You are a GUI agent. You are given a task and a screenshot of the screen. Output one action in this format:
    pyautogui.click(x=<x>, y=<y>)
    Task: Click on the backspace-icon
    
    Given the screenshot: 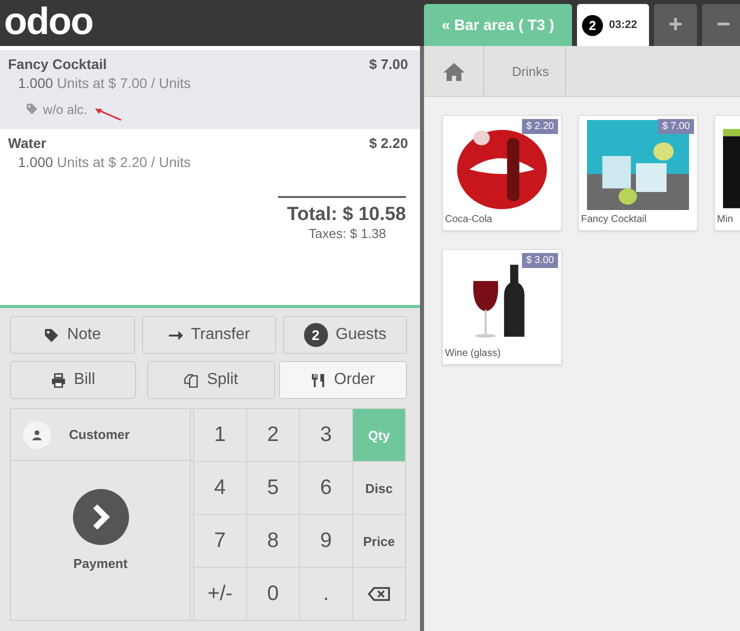 What is the action you would take?
    pyautogui.click(x=379, y=594)
    